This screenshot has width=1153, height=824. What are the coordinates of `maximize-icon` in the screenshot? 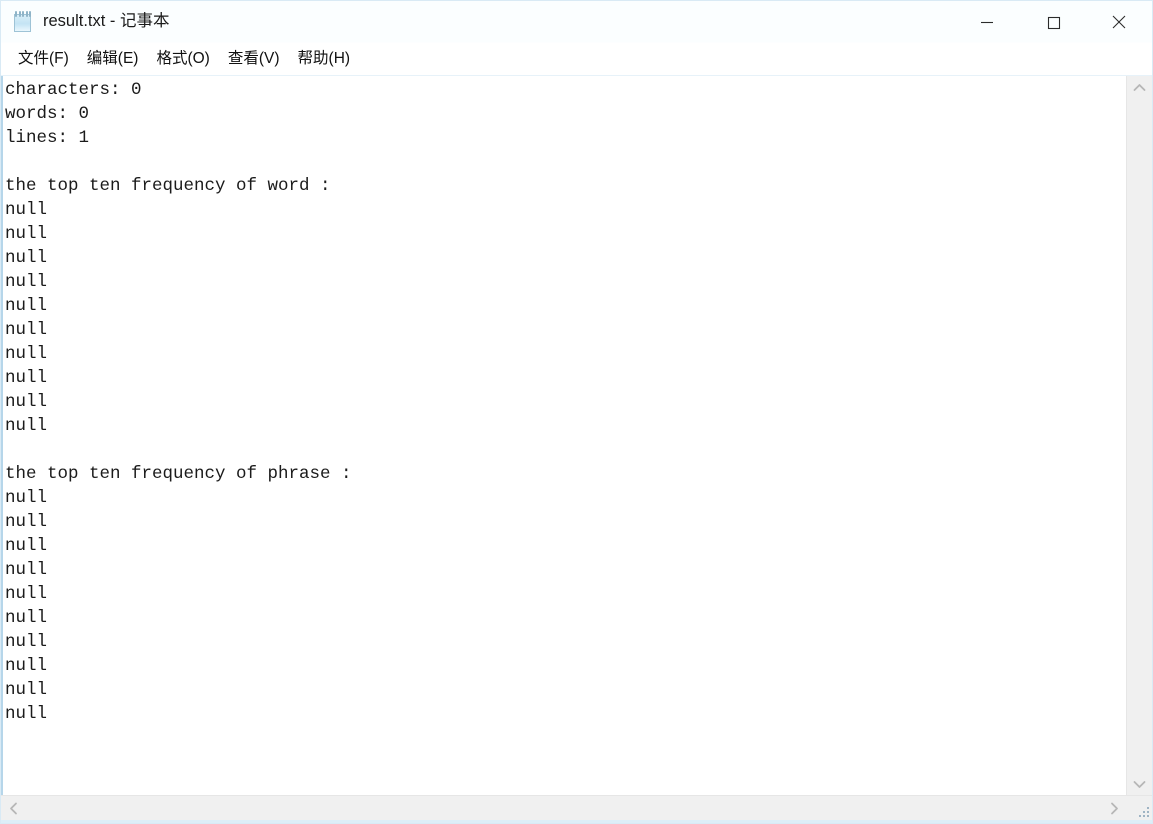 It's located at (1054, 22).